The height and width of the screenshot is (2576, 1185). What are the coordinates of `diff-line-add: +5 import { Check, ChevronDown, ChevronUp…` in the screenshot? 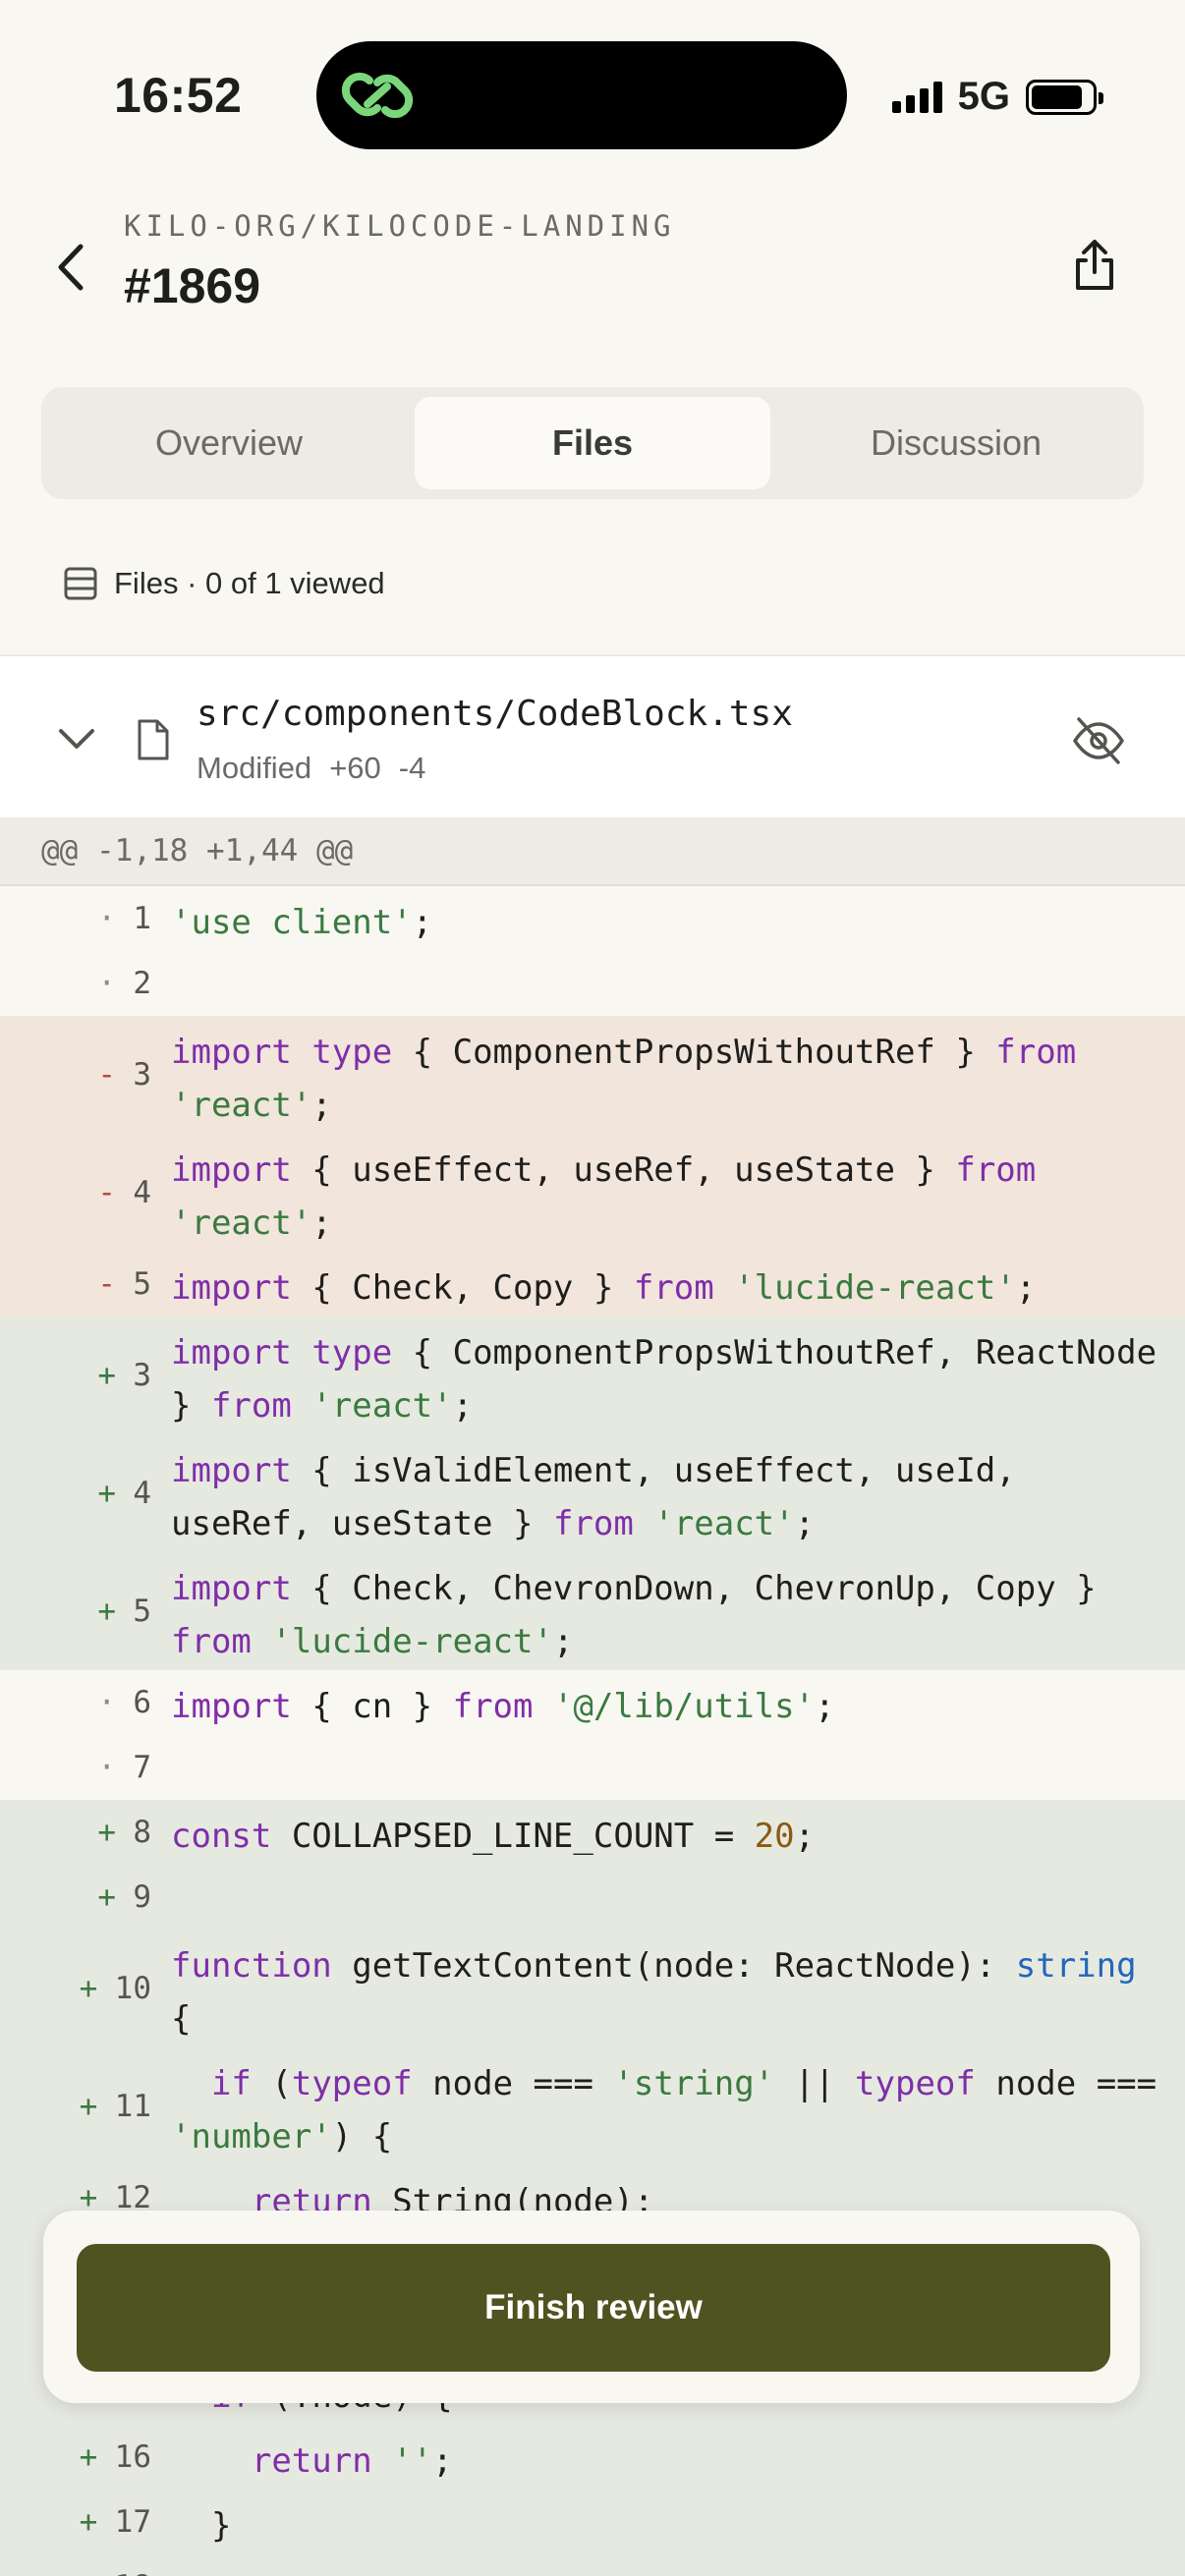 It's located at (592, 1611).